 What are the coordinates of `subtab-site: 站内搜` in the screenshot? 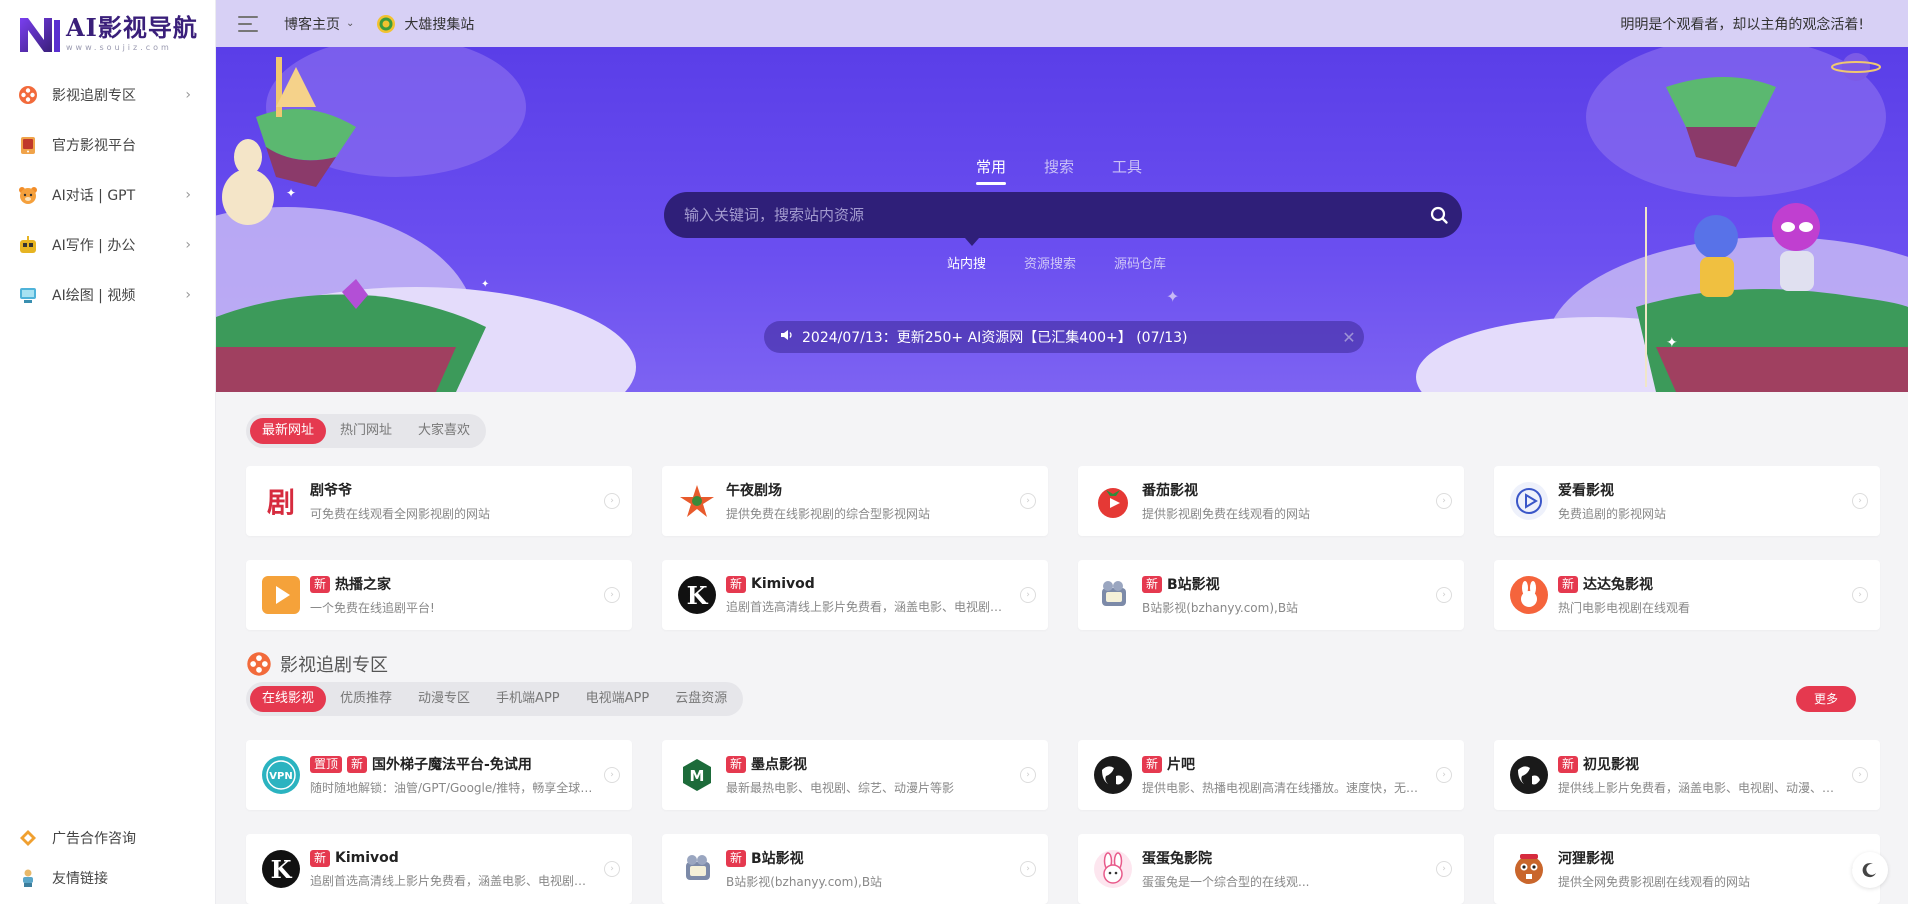 It's located at (966, 262).